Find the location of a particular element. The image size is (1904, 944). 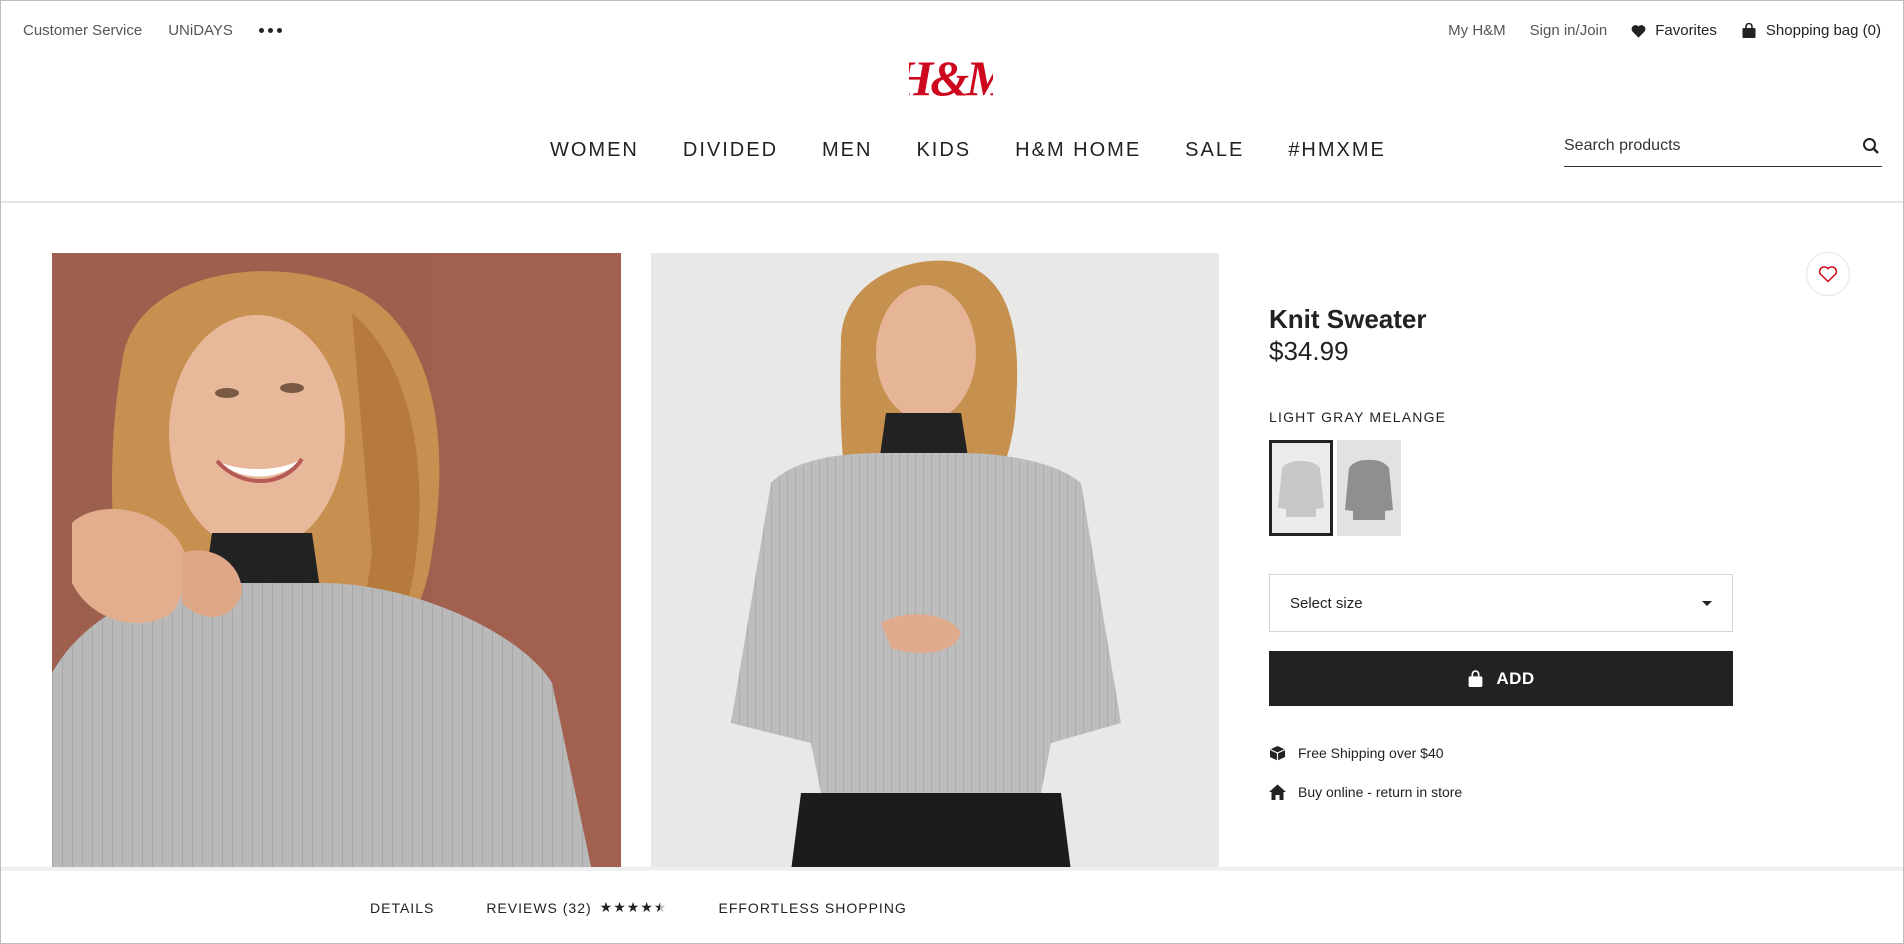

reviews-label: REVIEWS (32) is located at coordinates (539, 907).